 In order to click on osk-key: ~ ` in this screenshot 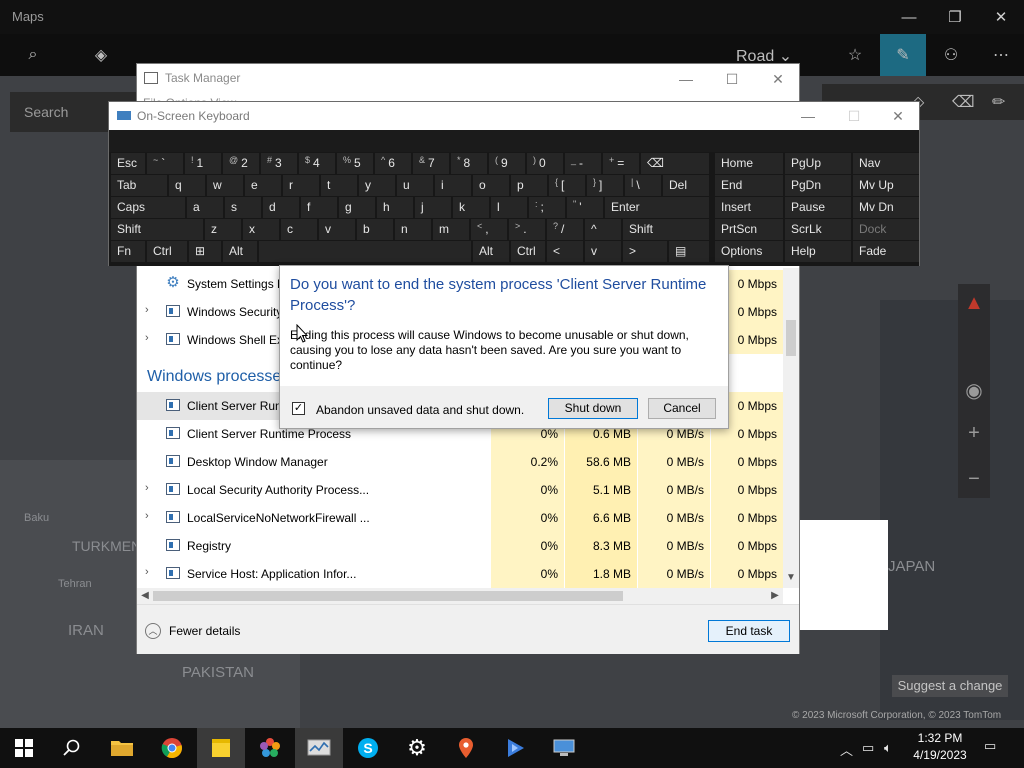, I will do `click(165, 163)`.